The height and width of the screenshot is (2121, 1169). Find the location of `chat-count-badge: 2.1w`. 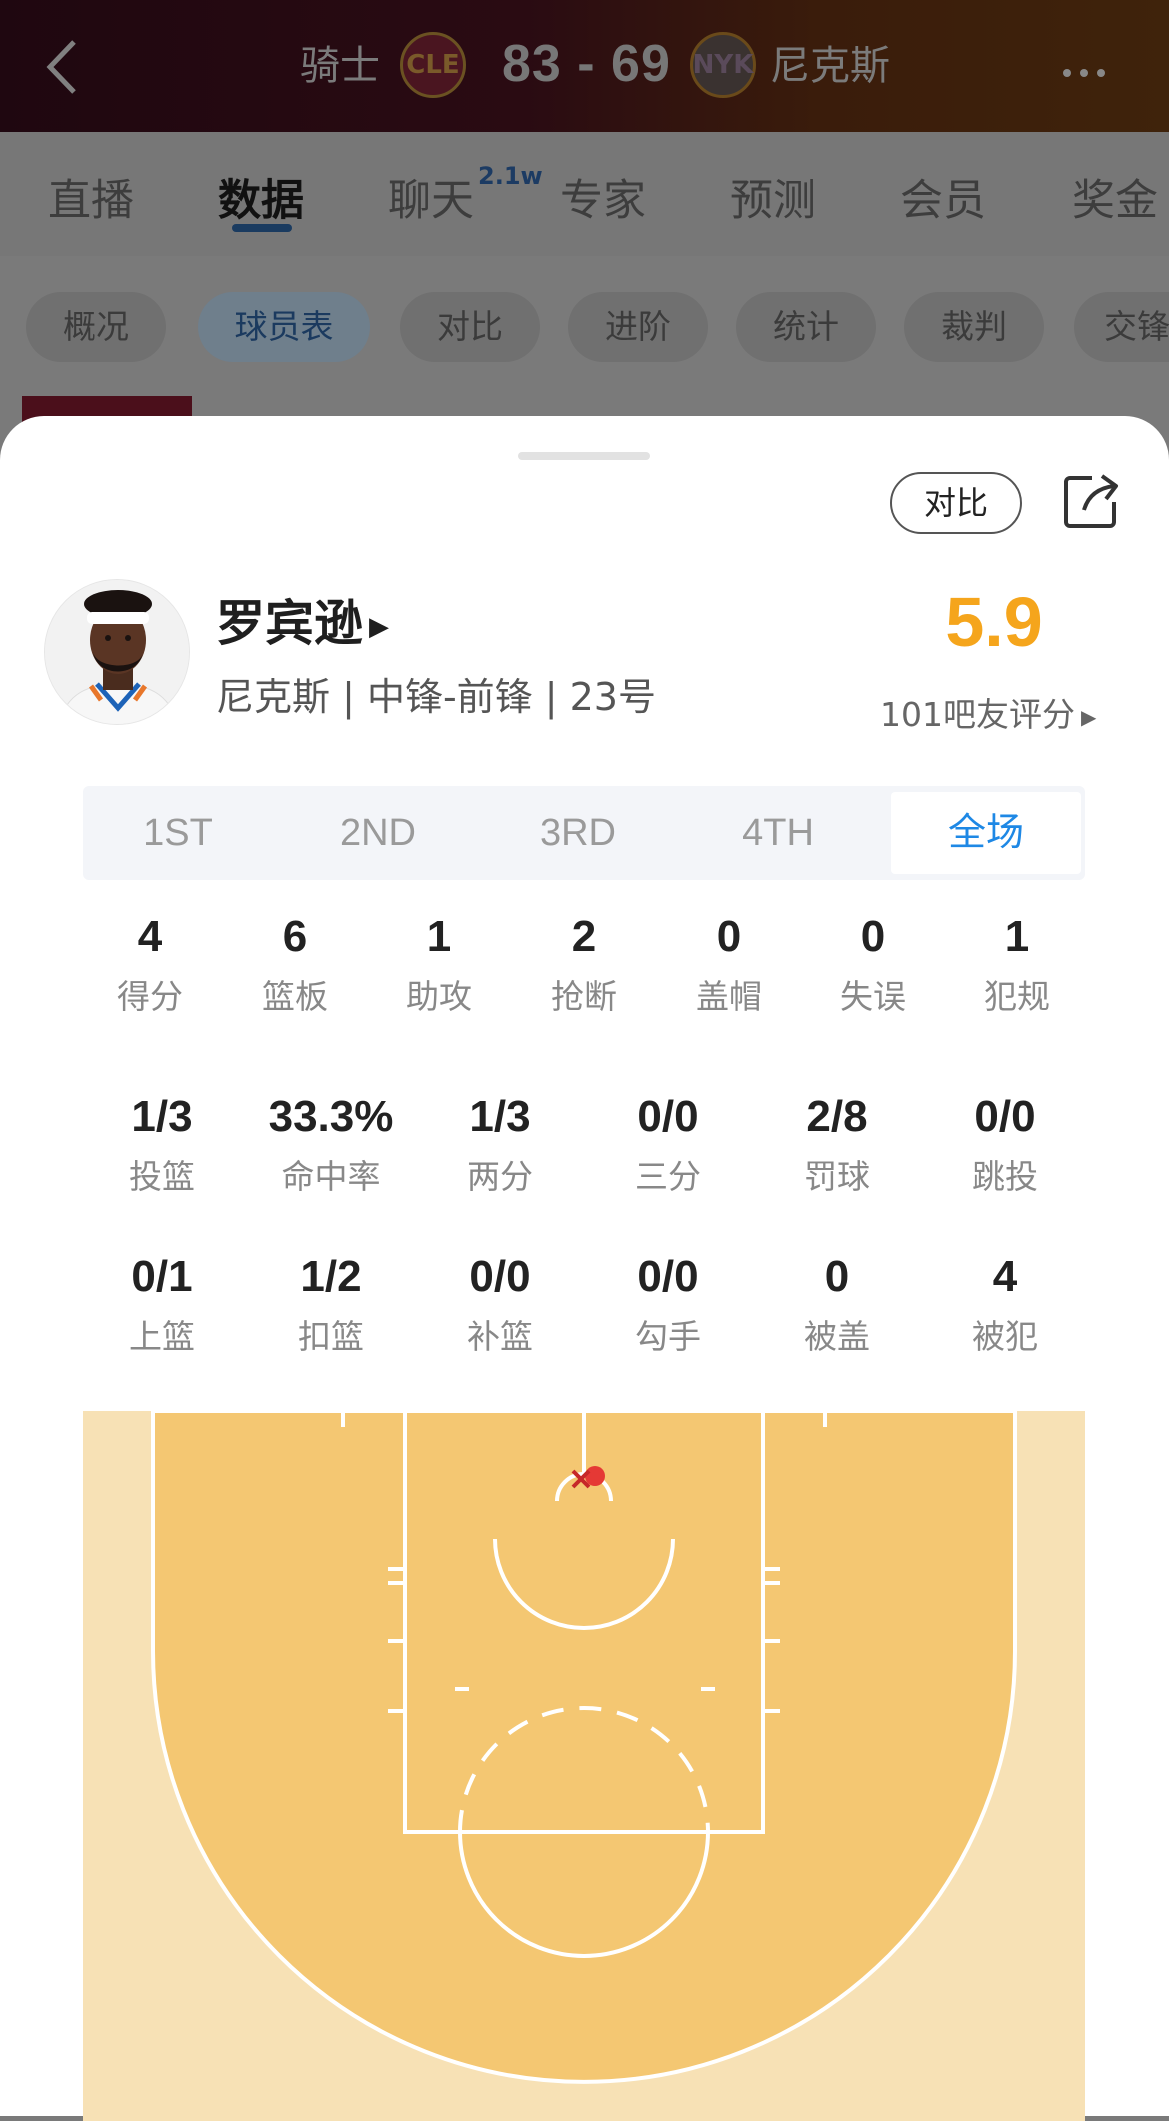

chat-count-badge: 2.1w is located at coordinates (510, 176).